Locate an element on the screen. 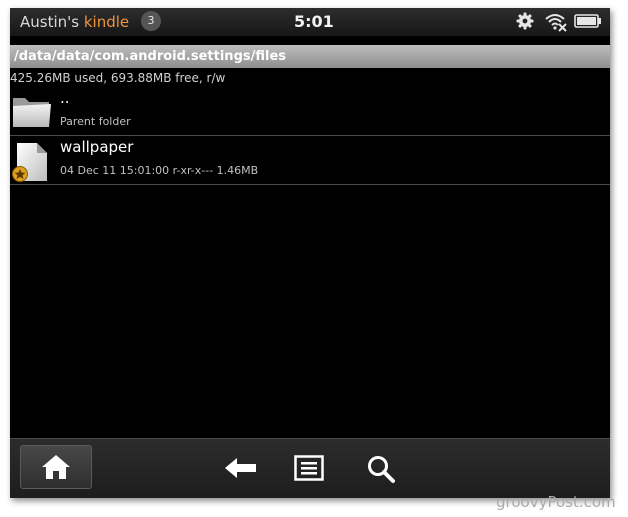 The width and height of the screenshot is (628, 517). status-bar: Austin's kindle 3 5:01 is located at coordinates (310, 22).